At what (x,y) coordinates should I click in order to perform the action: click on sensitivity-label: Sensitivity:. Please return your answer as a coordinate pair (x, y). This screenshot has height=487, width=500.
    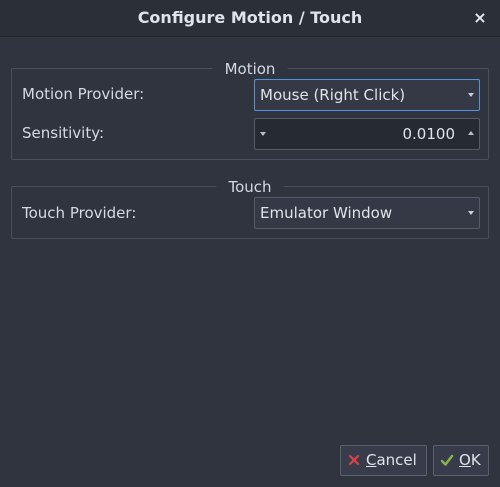
    Looking at the image, I should click on (63, 133).